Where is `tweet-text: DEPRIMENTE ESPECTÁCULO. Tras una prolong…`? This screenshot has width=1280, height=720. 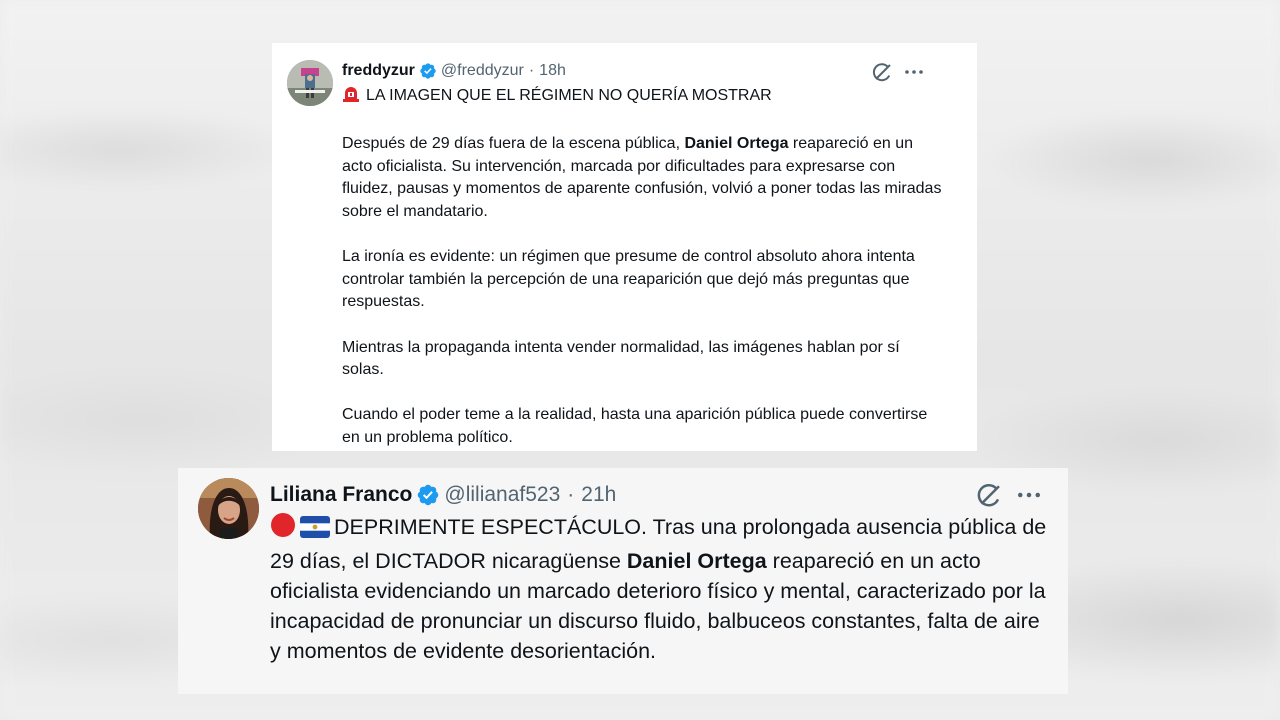 tweet-text: DEPRIMENTE ESPECTÁCULO. Tras una prolong… is located at coordinates (660, 589).